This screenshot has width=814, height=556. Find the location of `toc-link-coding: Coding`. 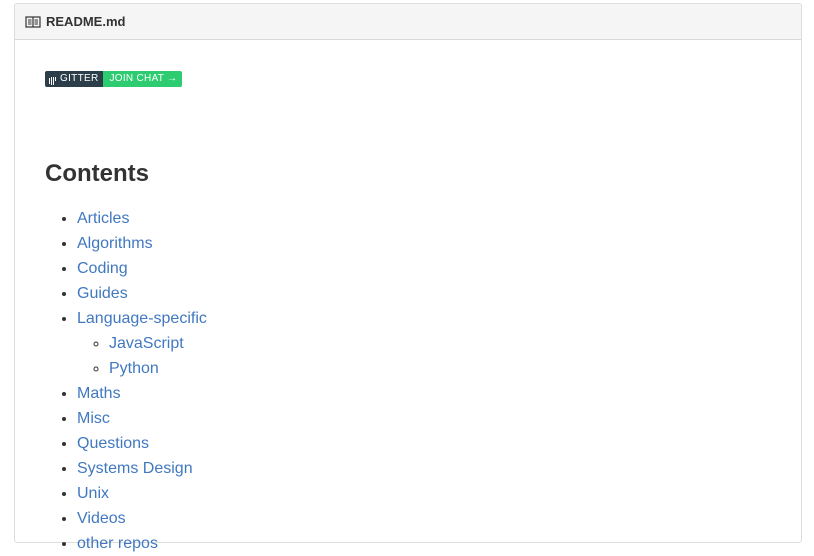

toc-link-coding: Coding is located at coordinates (102, 268).